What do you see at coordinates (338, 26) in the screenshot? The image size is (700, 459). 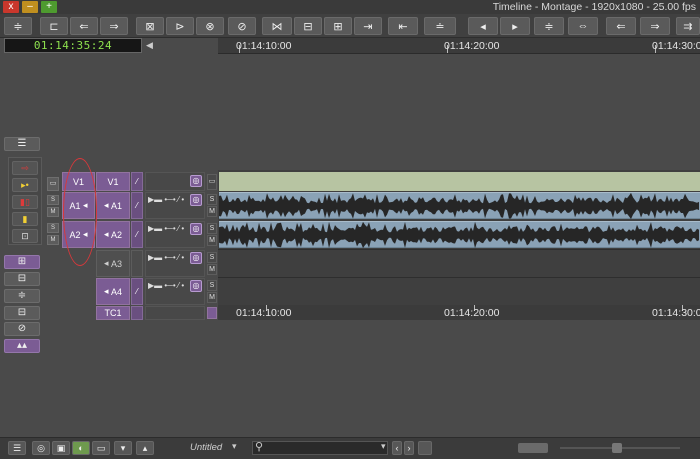 I see `add-edit-button: ⊞` at bounding box center [338, 26].